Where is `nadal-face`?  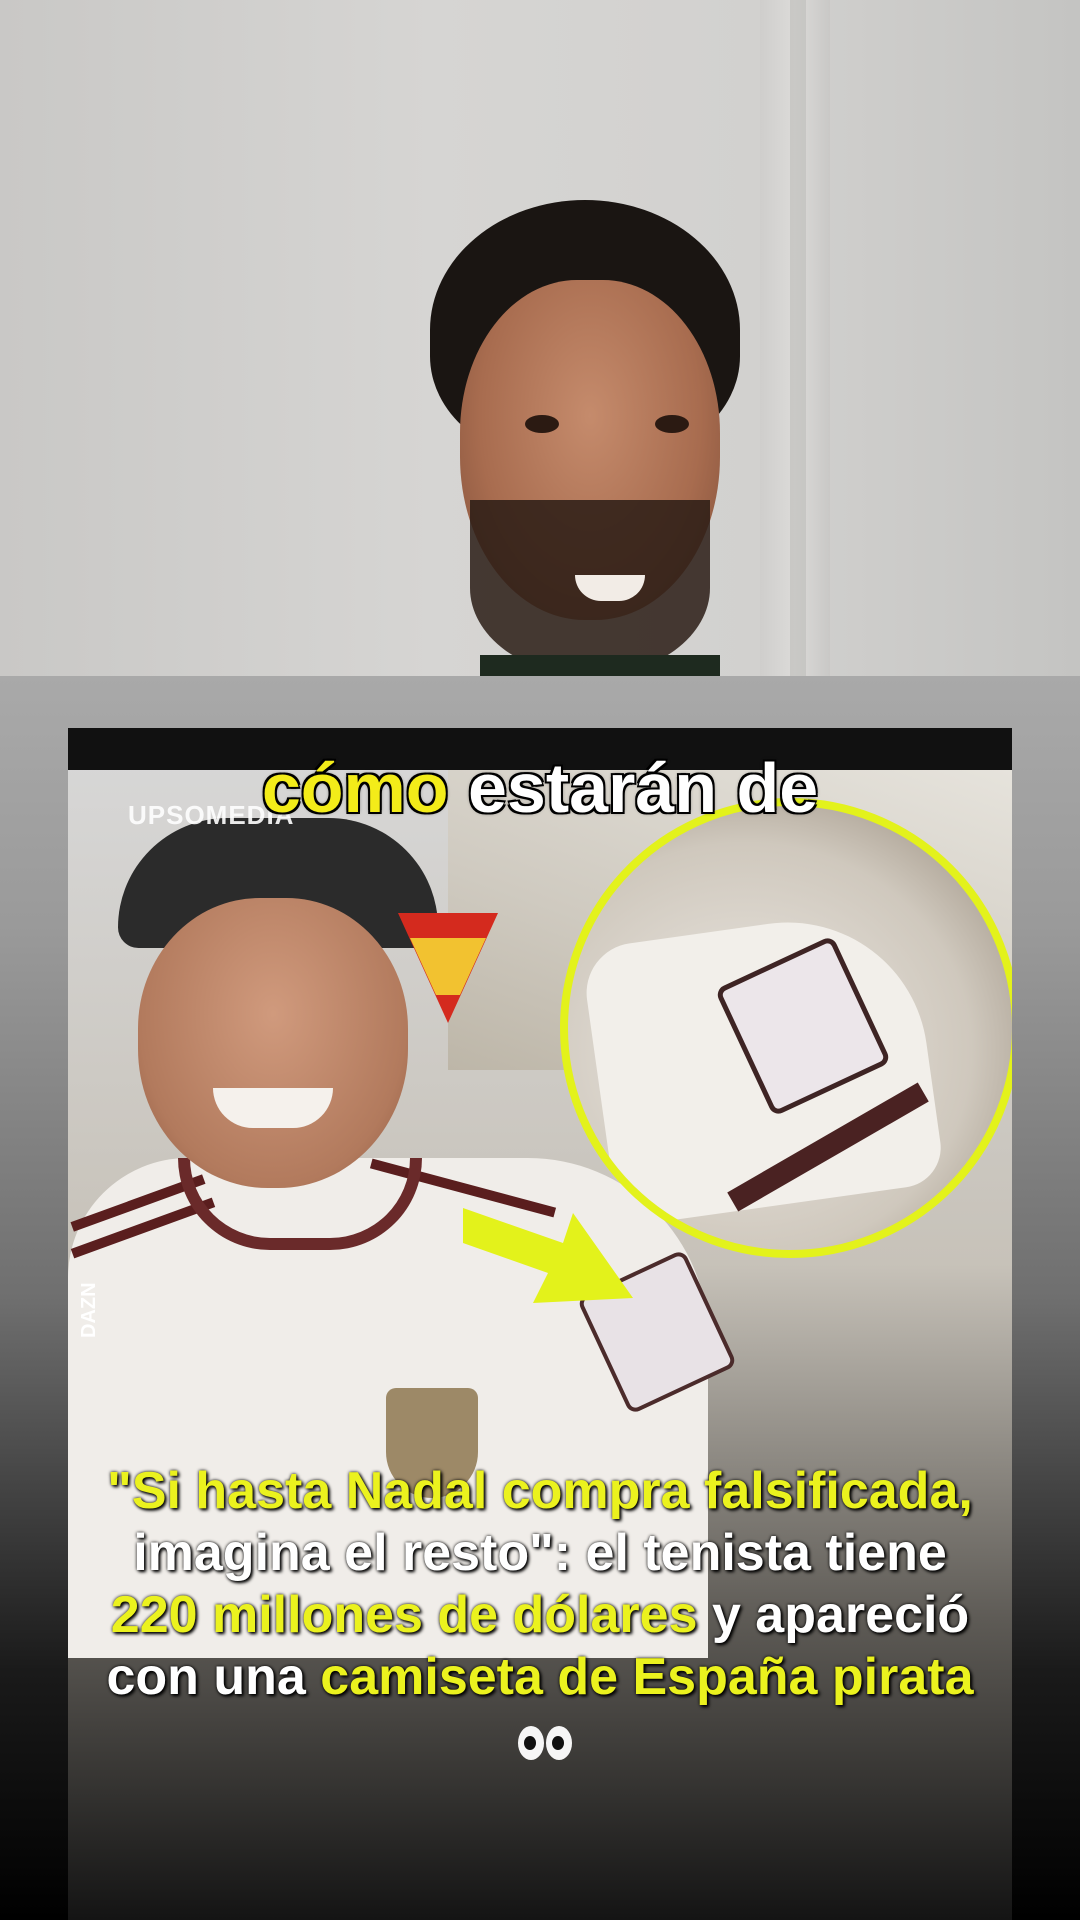 nadal-face is located at coordinates (273, 1043).